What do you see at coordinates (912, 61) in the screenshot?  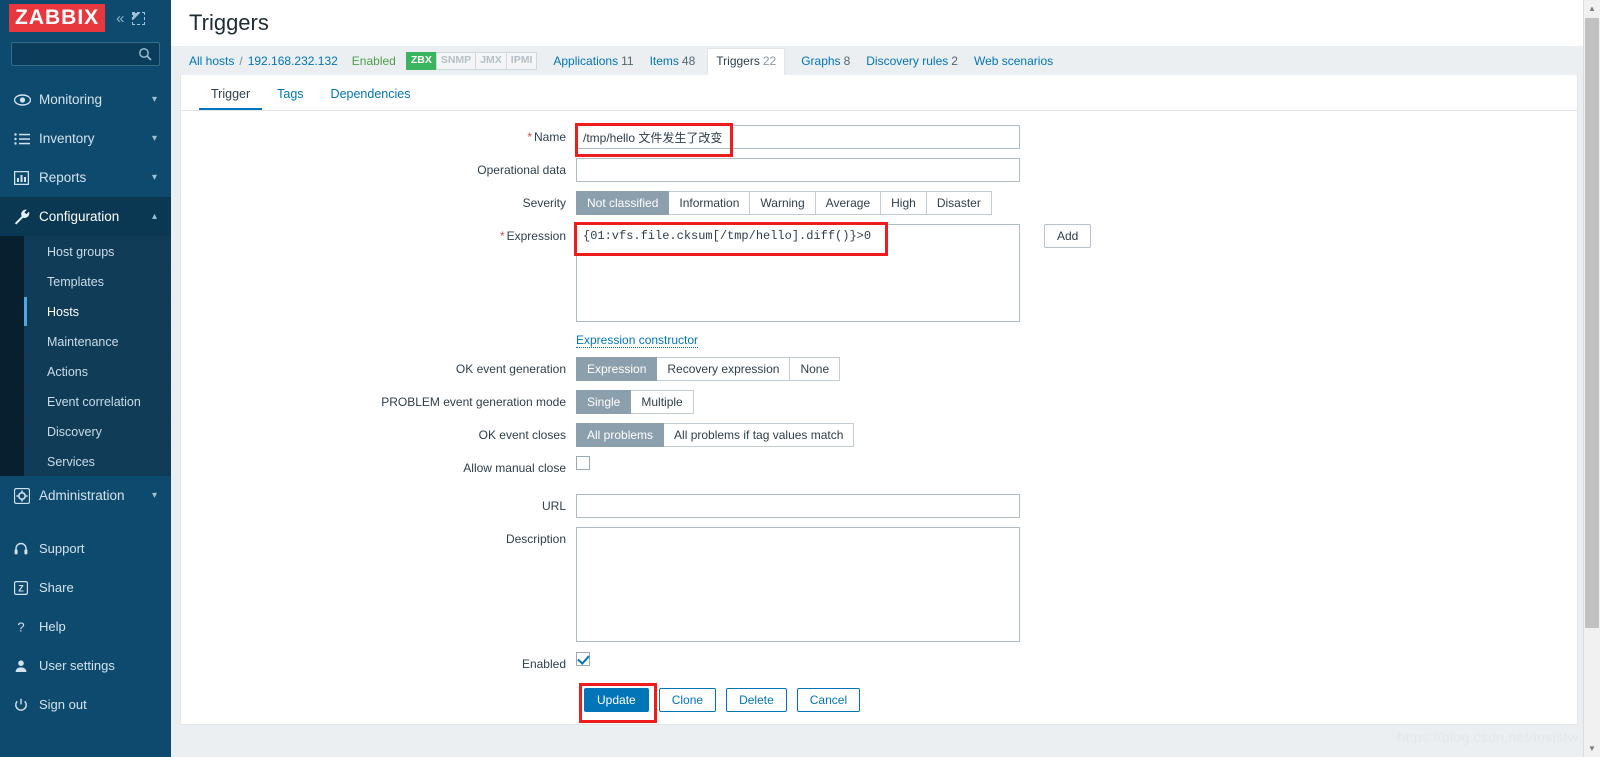 I see `link-discovery-rules: Discovery rules 2` at bounding box center [912, 61].